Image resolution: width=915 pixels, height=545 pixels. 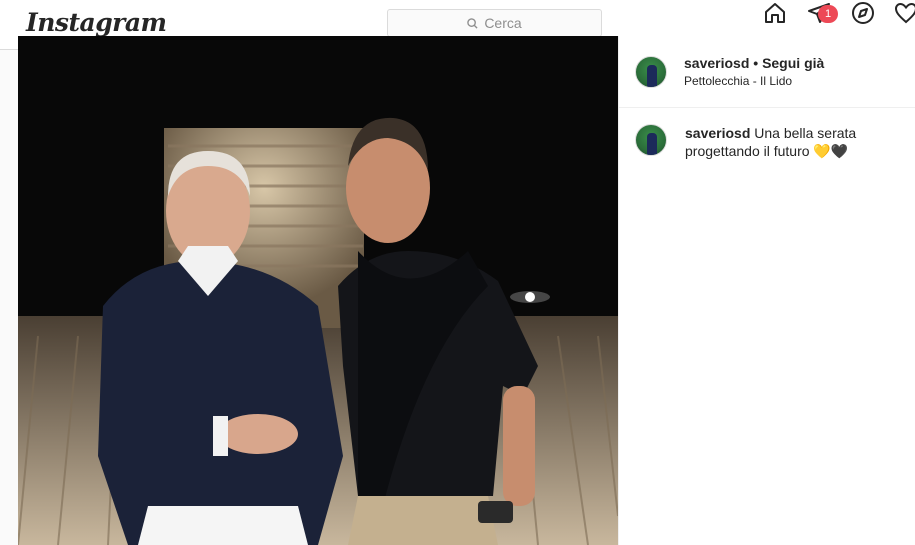 I want to click on search-placeholder: Cerca, so click(x=503, y=23).